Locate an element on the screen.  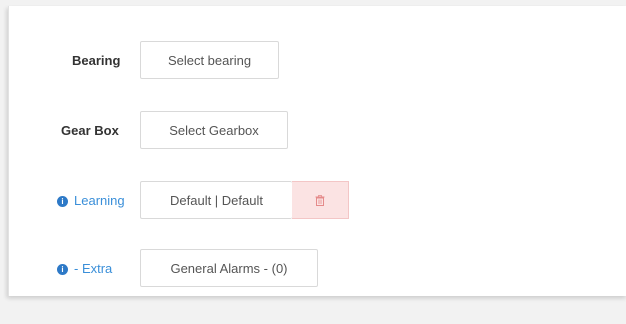
delete-learning-button is located at coordinates (320, 200).